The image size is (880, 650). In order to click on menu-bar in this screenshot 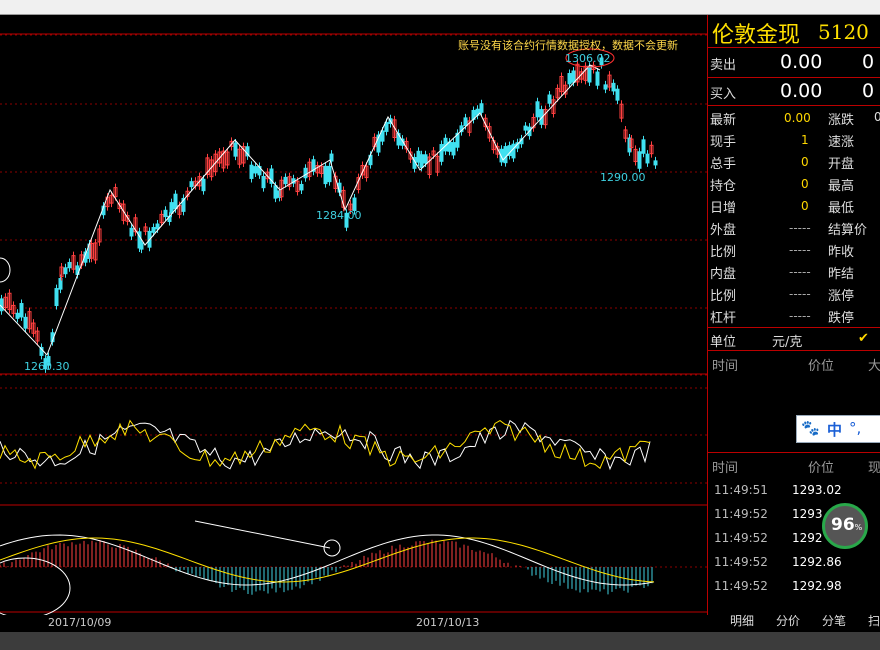, I will do `click(440, 7)`.